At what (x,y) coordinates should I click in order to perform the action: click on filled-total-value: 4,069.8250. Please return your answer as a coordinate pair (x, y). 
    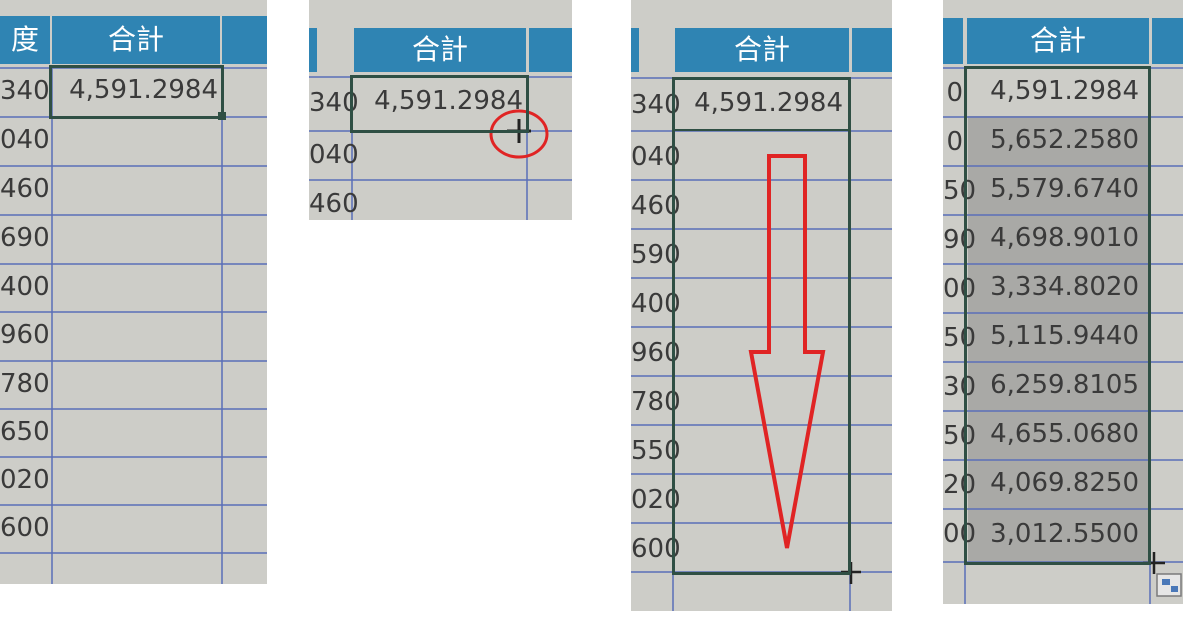
    Looking at the image, I should click on (1054, 483).